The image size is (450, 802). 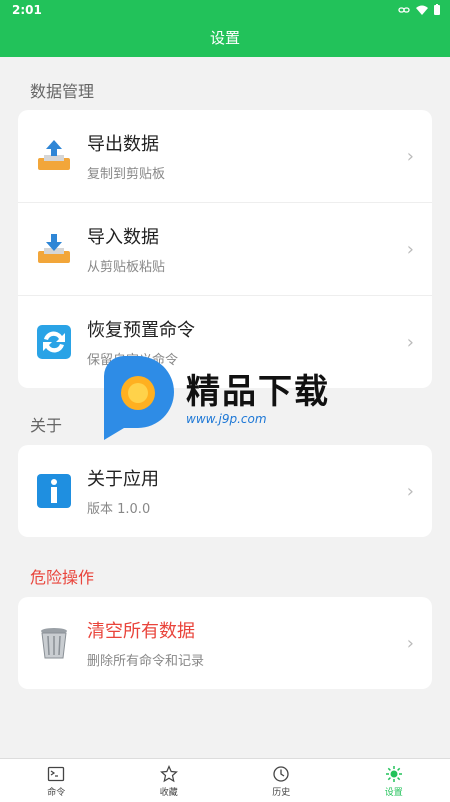 I want to click on nav-commands: 命令, so click(x=56, y=780).